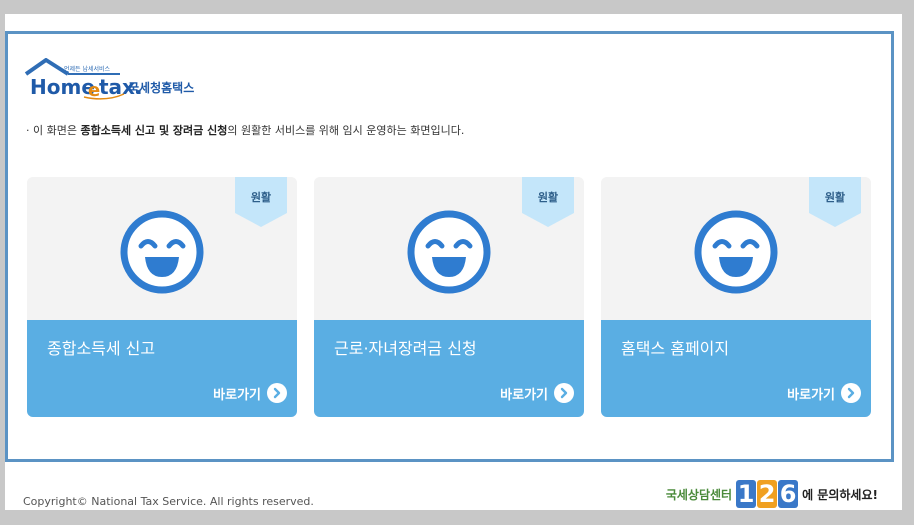  I want to click on house-roof-icon: 언제든 납세서비스 Home e tax. 국세청홈택스, so click(109, 79).